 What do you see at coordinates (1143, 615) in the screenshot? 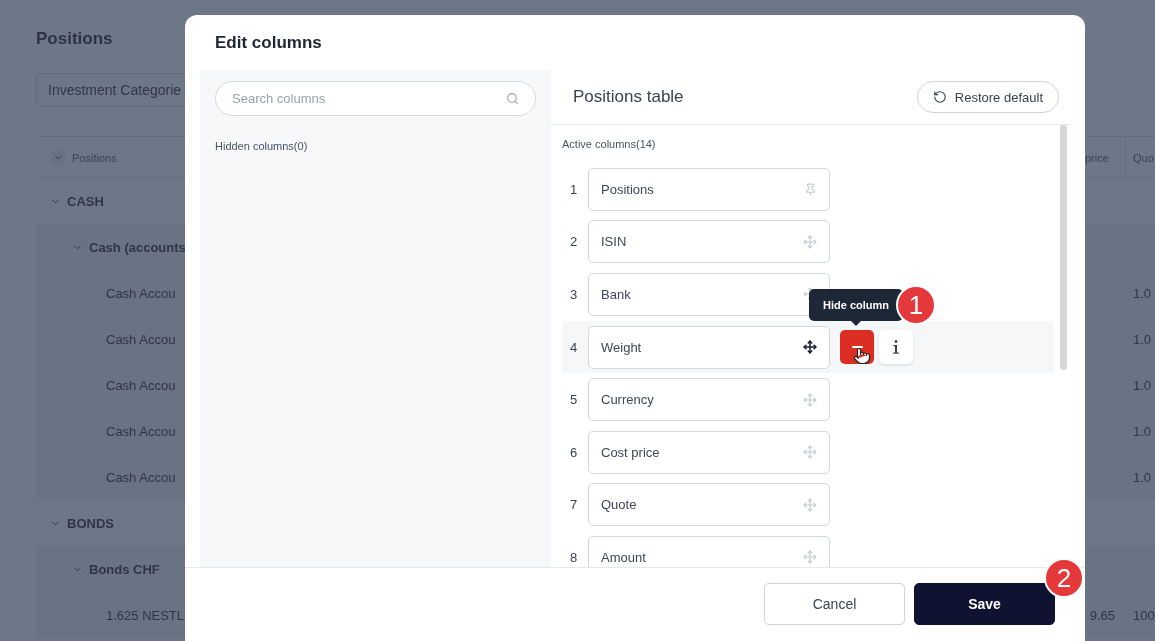
I see `table-cell-text: 100` at bounding box center [1143, 615].